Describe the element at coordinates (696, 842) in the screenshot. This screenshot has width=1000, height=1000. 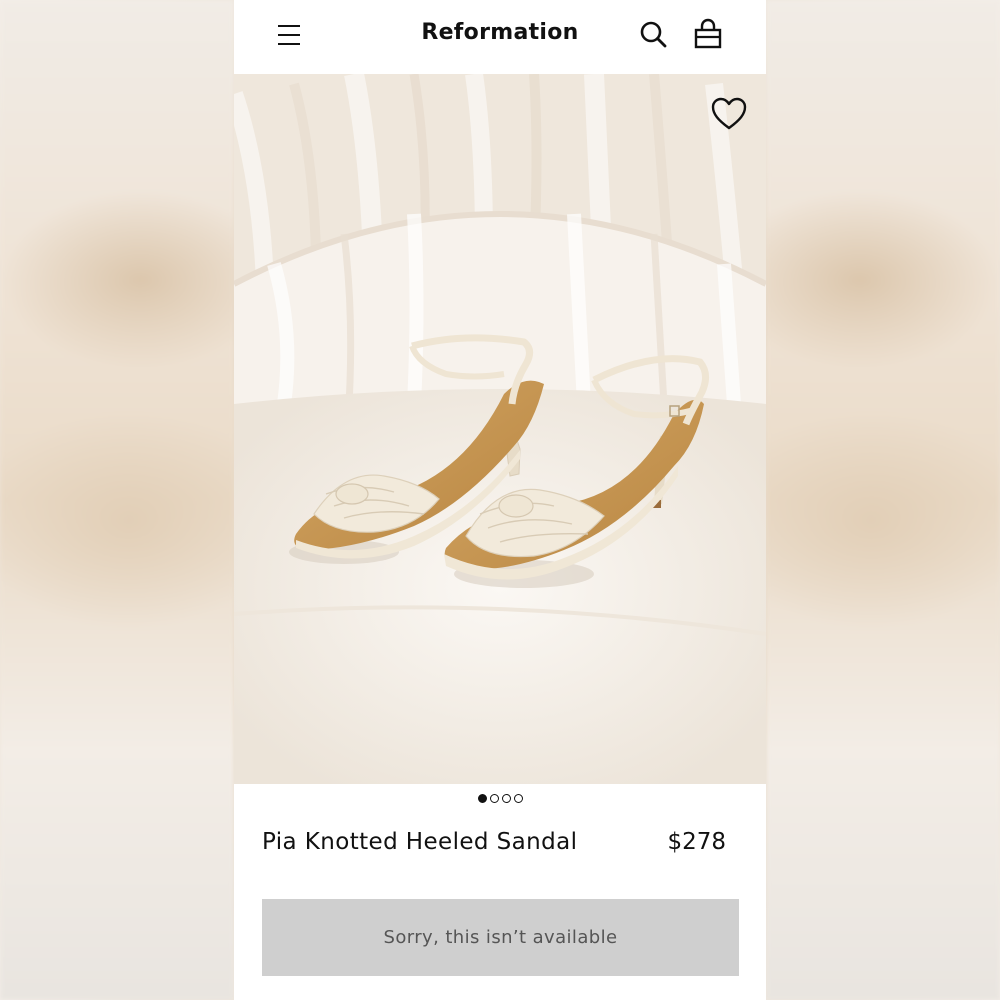
I see `product-price: $278` at that location.